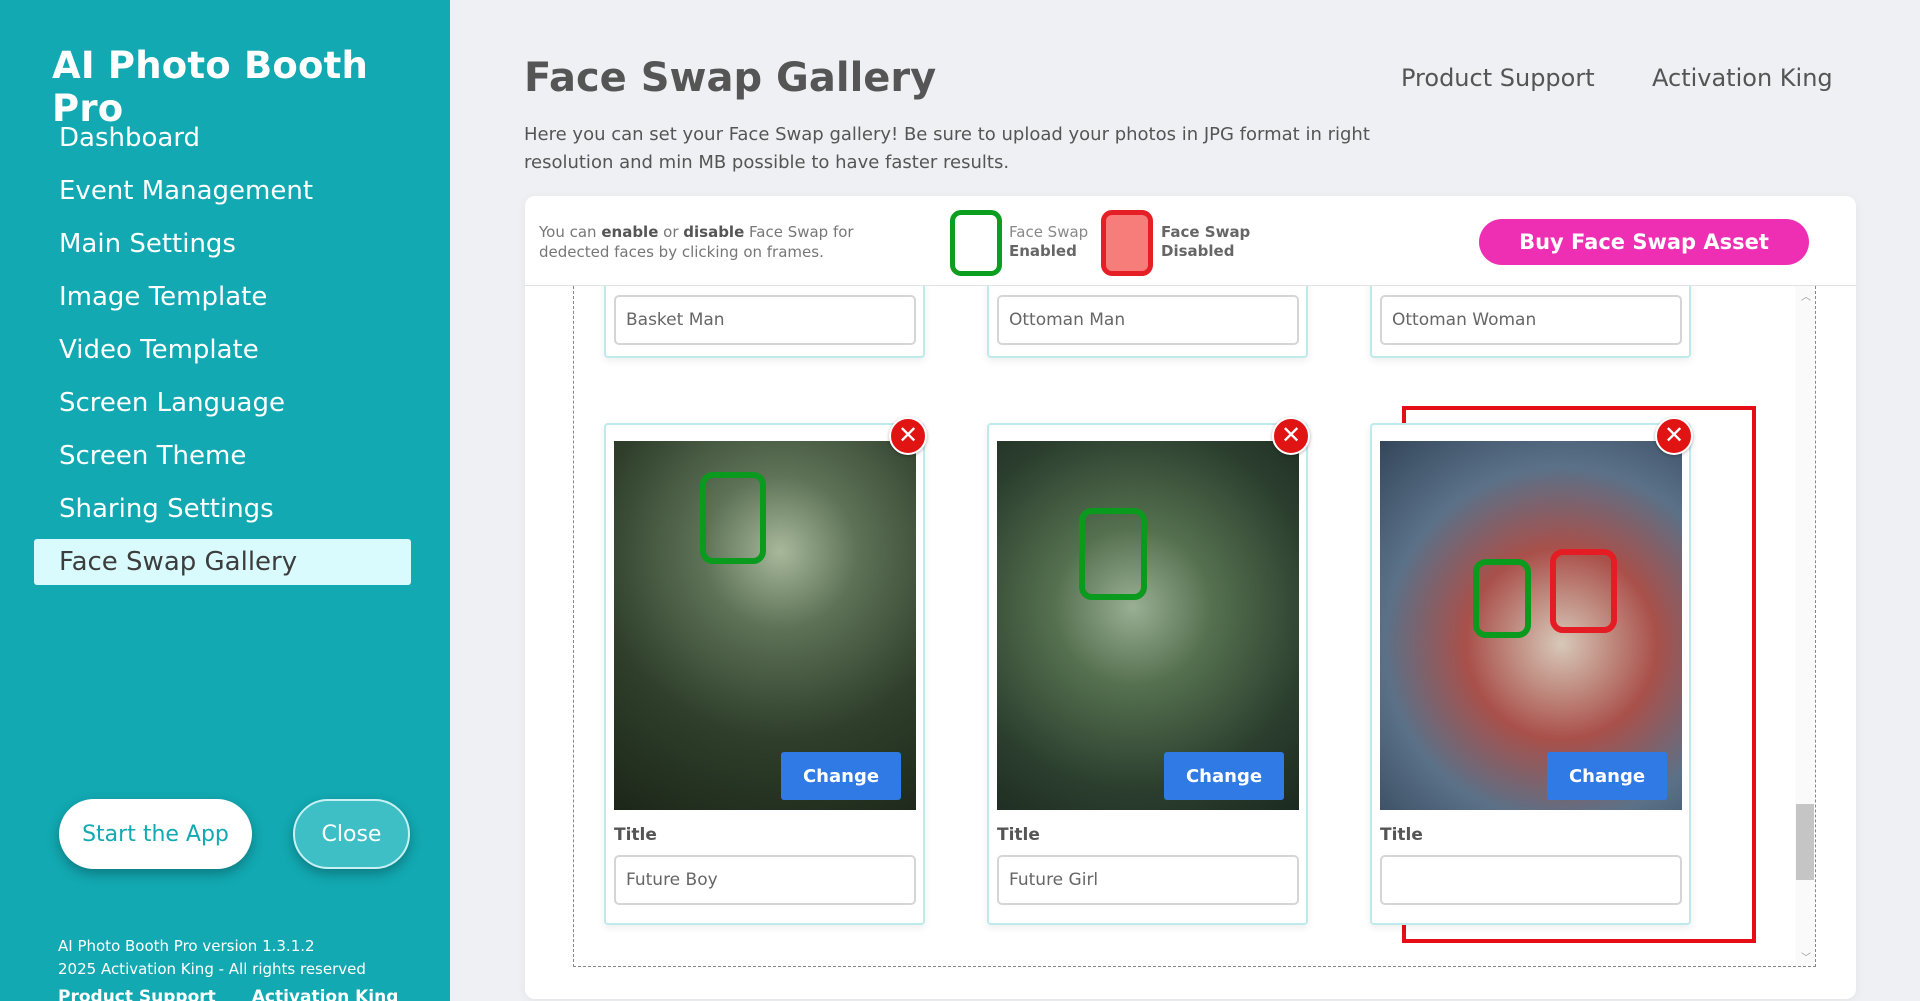  What do you see at coordinates (222, 350) in the screenshot?
I see `sidebar-item-video-template: Video Template` at bounding box center [222, 350].